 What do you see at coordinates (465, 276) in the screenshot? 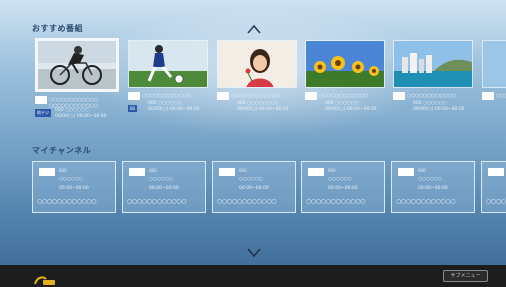
I see `submenu-button: サブメニュー` at bounding box center [465, 276].